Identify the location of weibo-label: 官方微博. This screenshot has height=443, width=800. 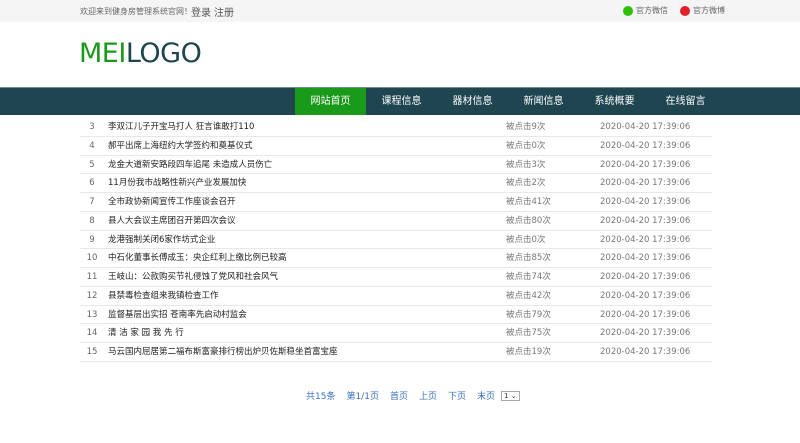
(709, 10).